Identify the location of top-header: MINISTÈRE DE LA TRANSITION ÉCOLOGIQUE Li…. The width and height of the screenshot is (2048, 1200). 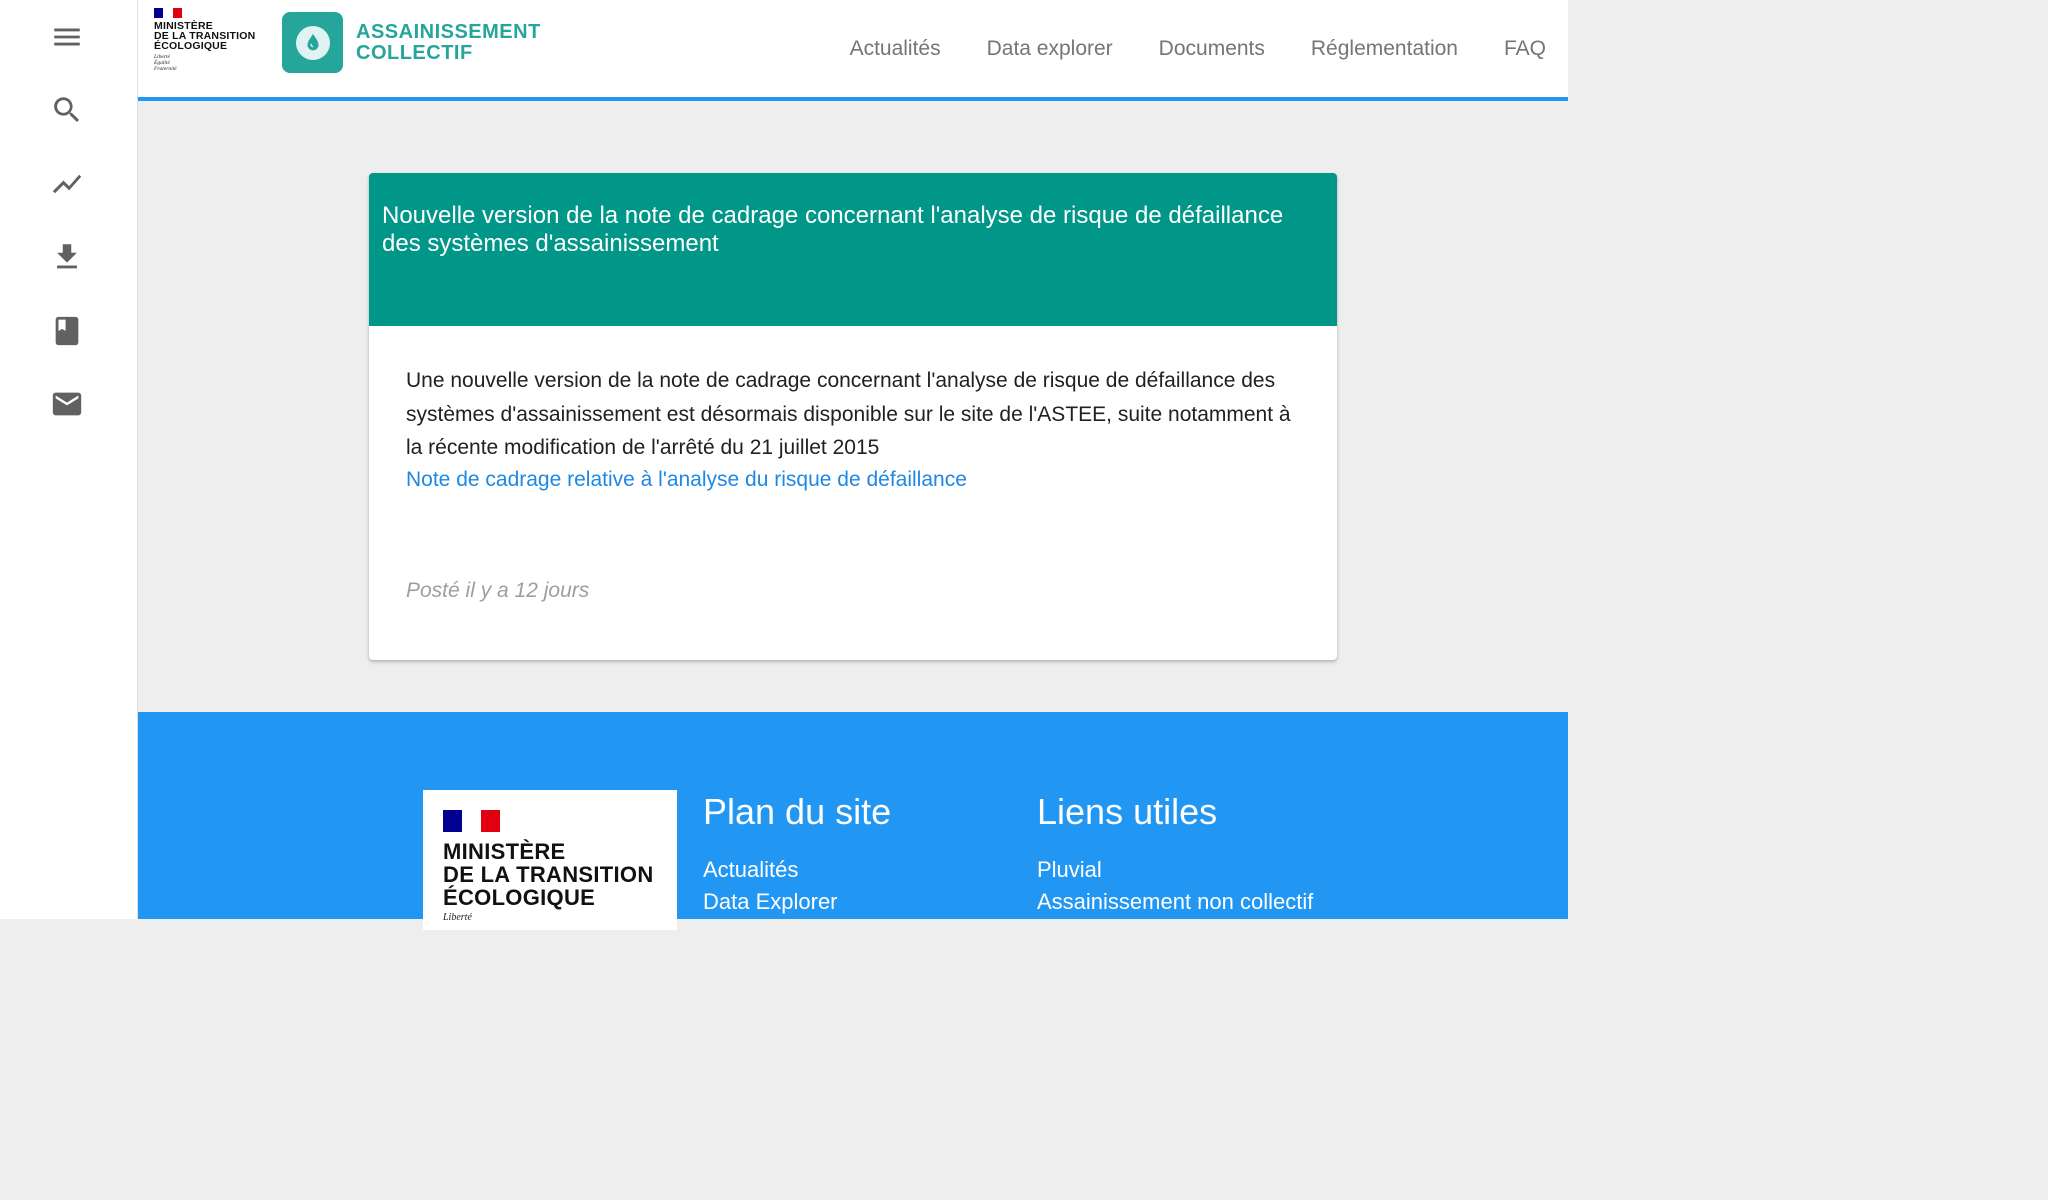
(853, 50).